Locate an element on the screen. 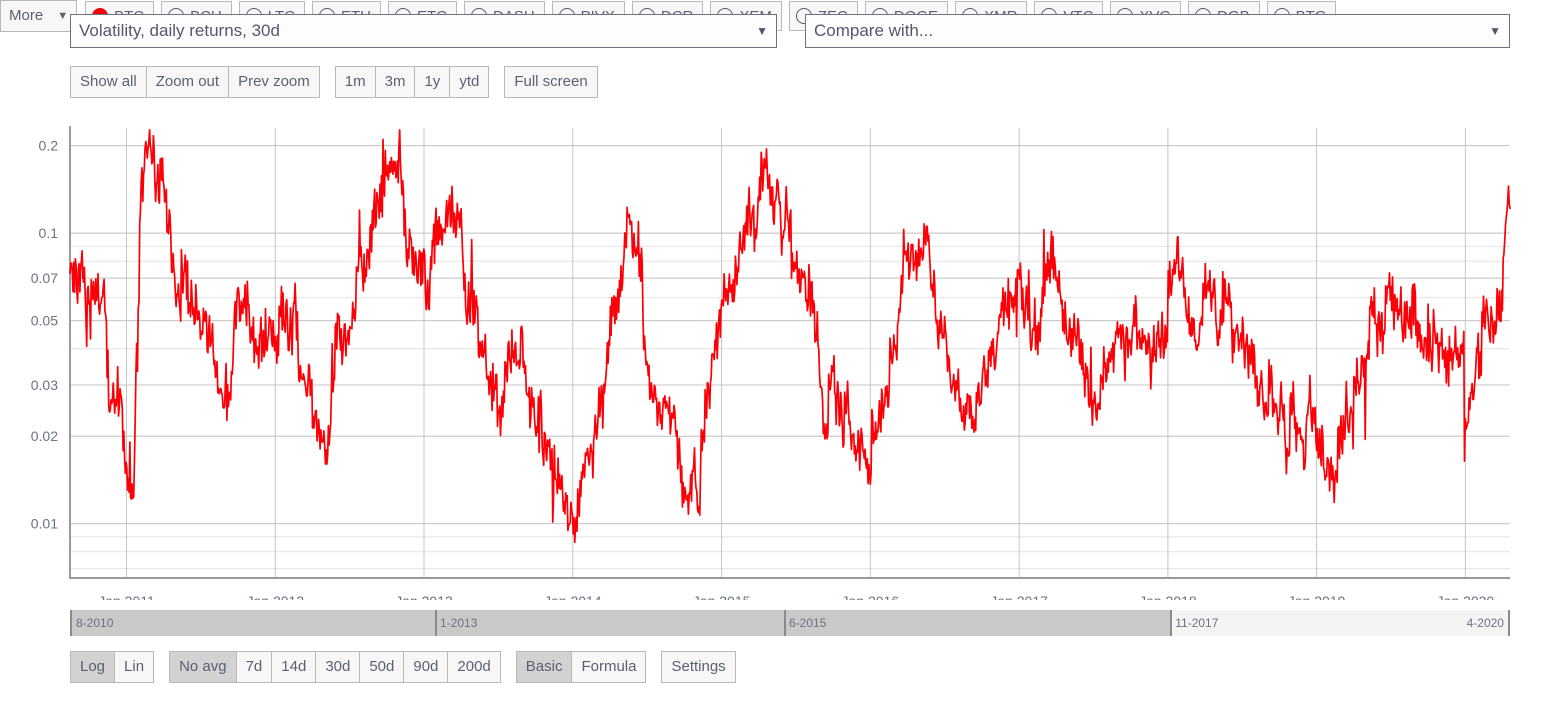 This screenshot has height=727, width=1567. bottom-button-no-avg: No avg is located at coordinates (202, 667).